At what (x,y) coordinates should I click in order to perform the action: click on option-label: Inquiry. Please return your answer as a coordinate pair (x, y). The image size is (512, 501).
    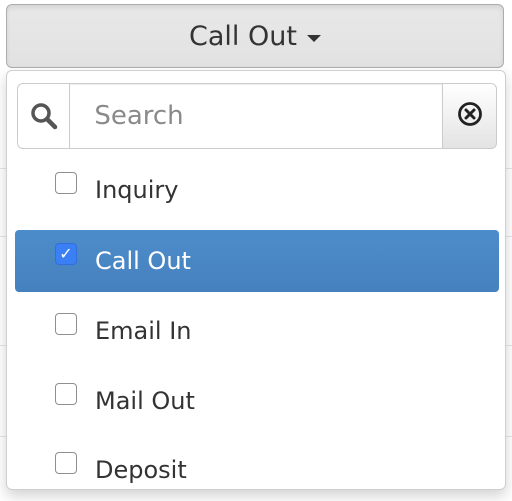
    Looking at the image, I should click on (137, 190).